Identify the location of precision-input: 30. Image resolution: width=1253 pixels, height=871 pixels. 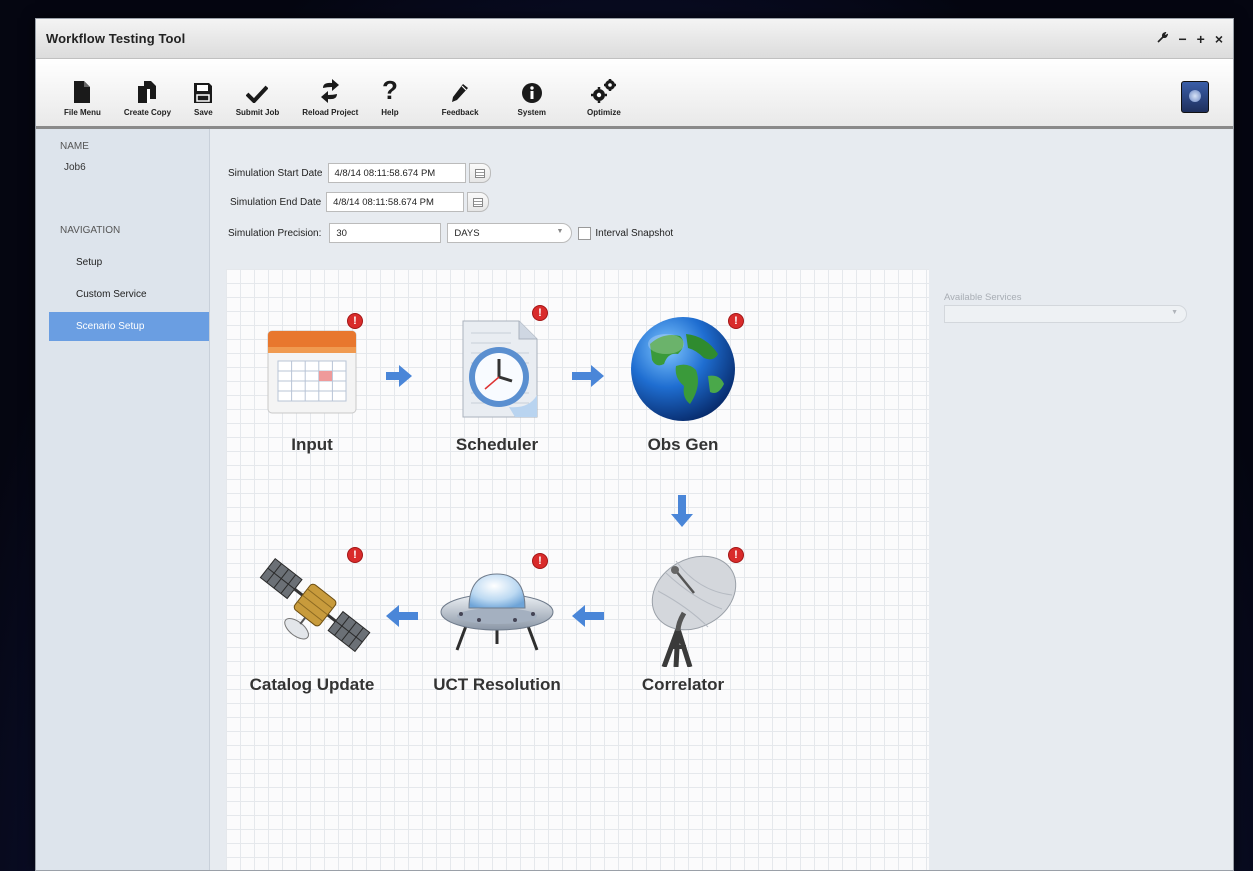
(385, 233).